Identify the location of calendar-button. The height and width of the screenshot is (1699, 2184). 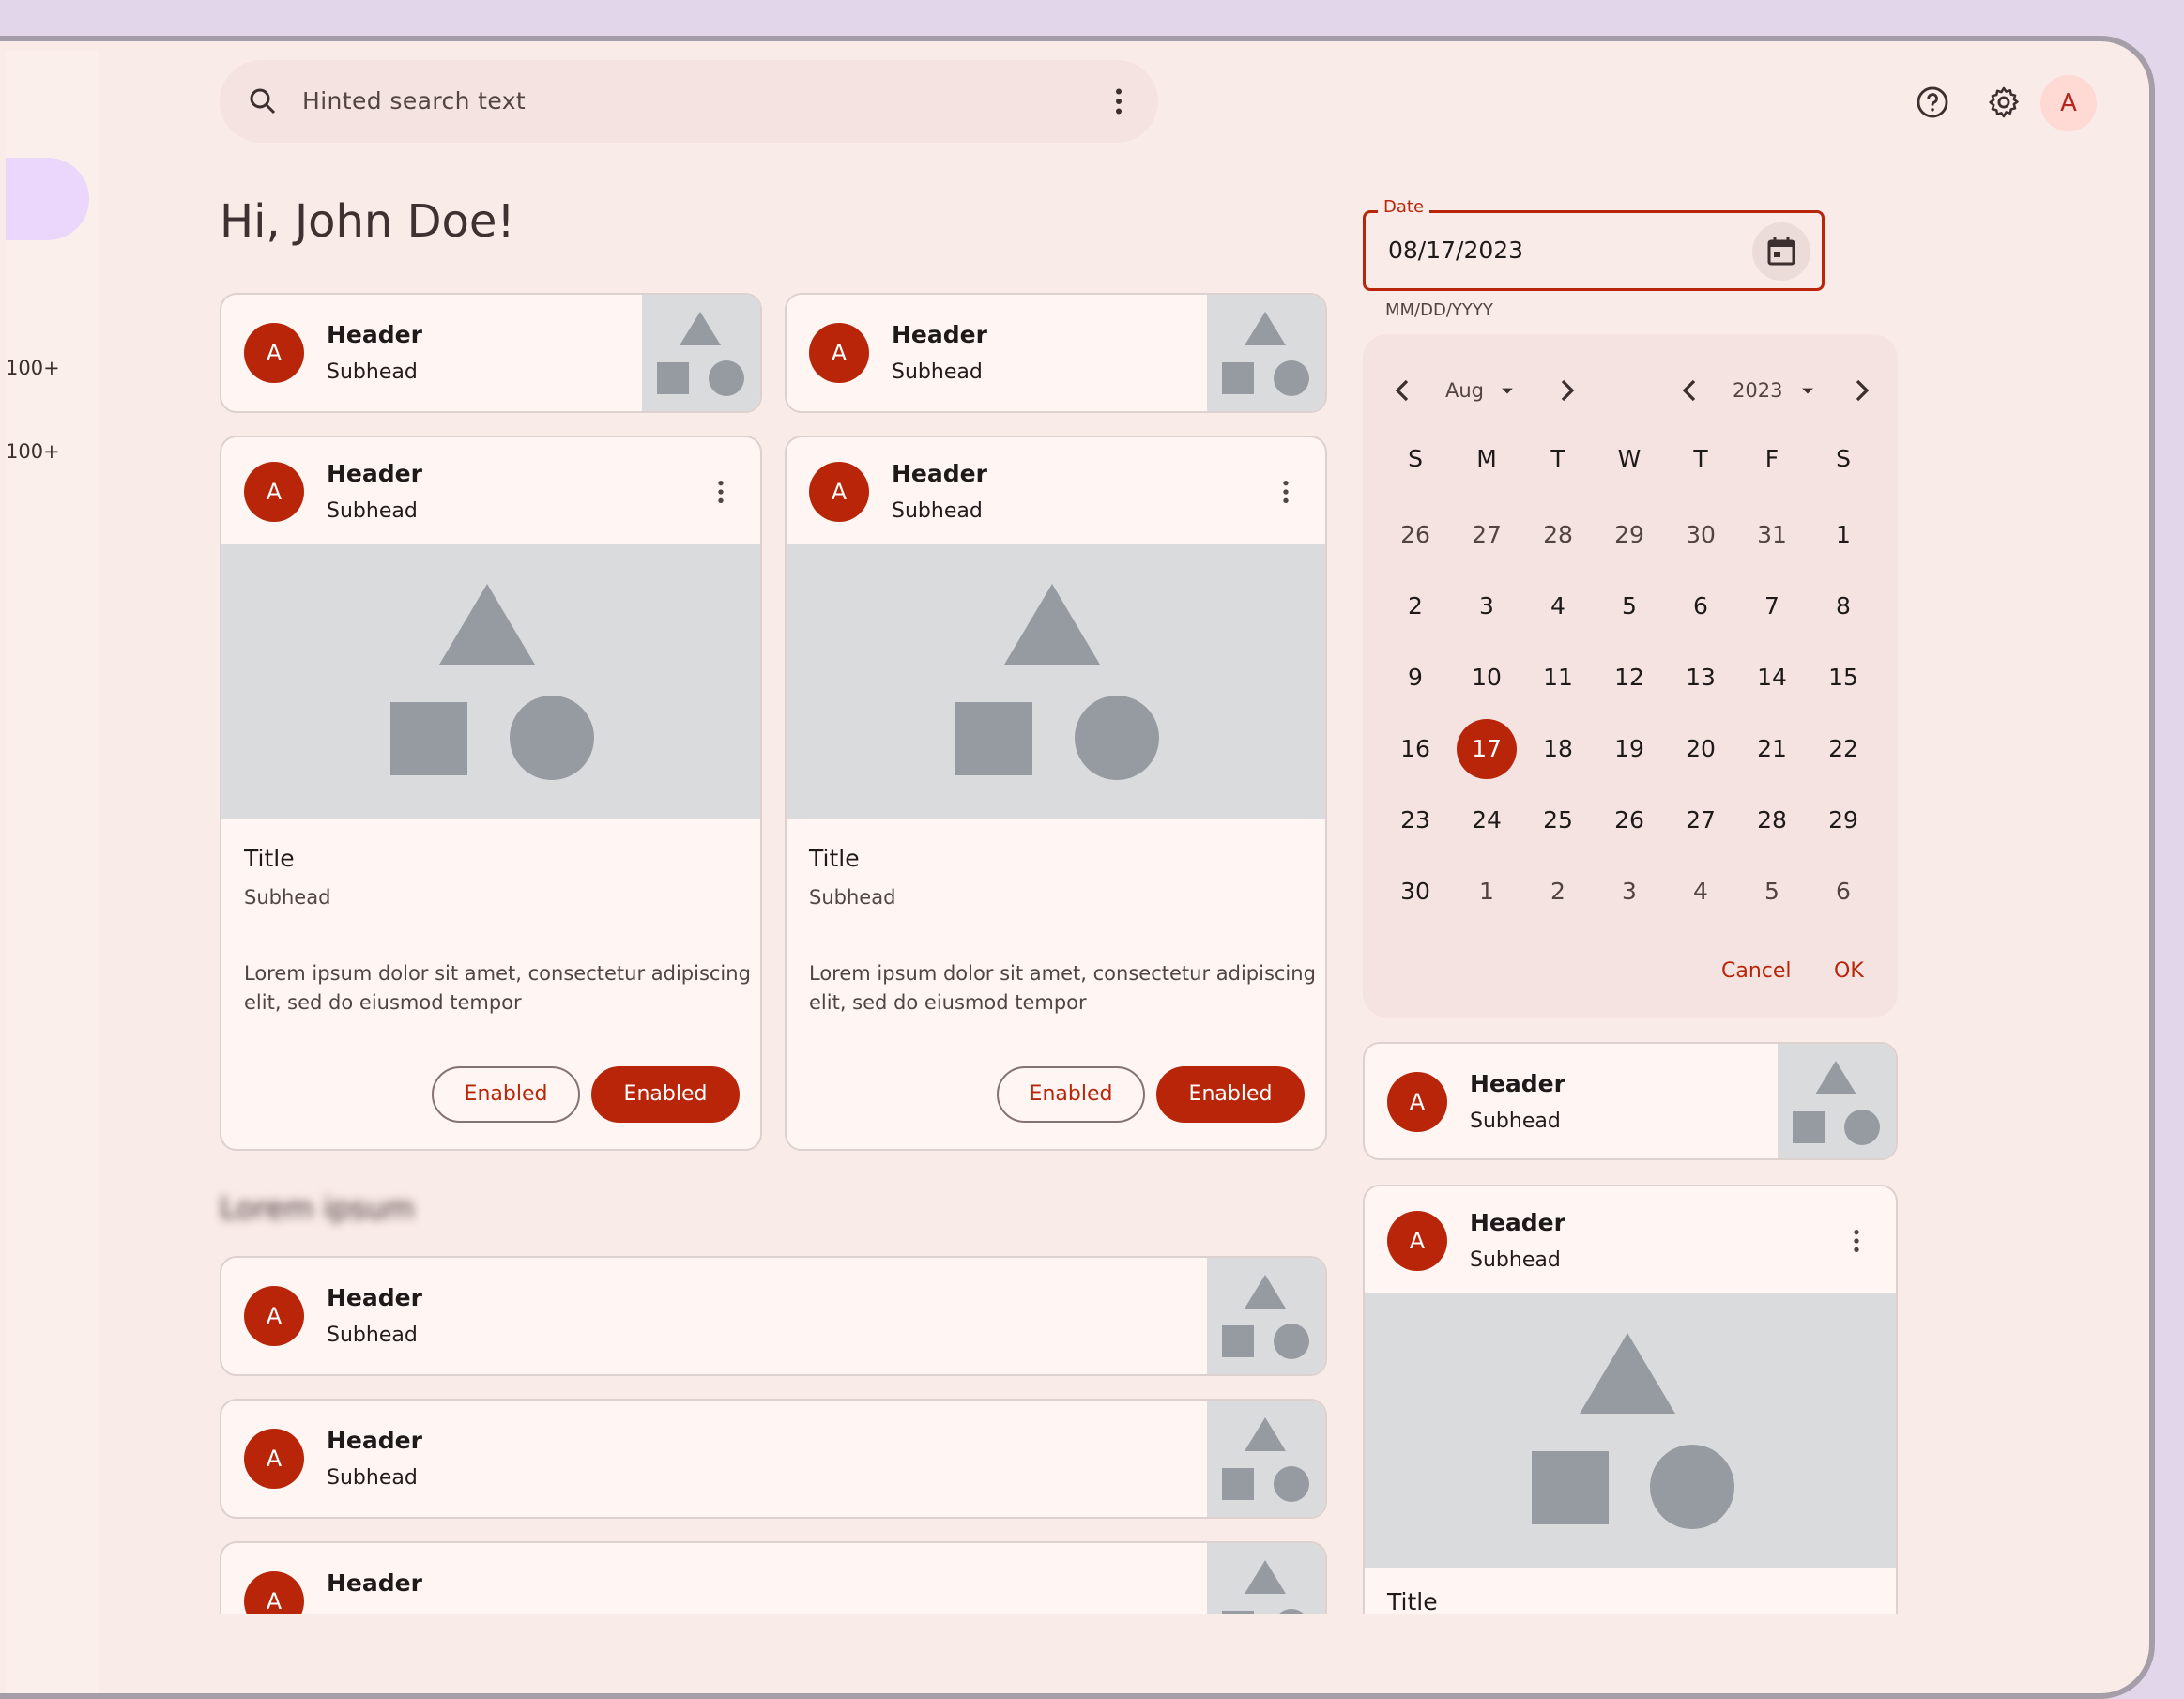
(1781, 251).